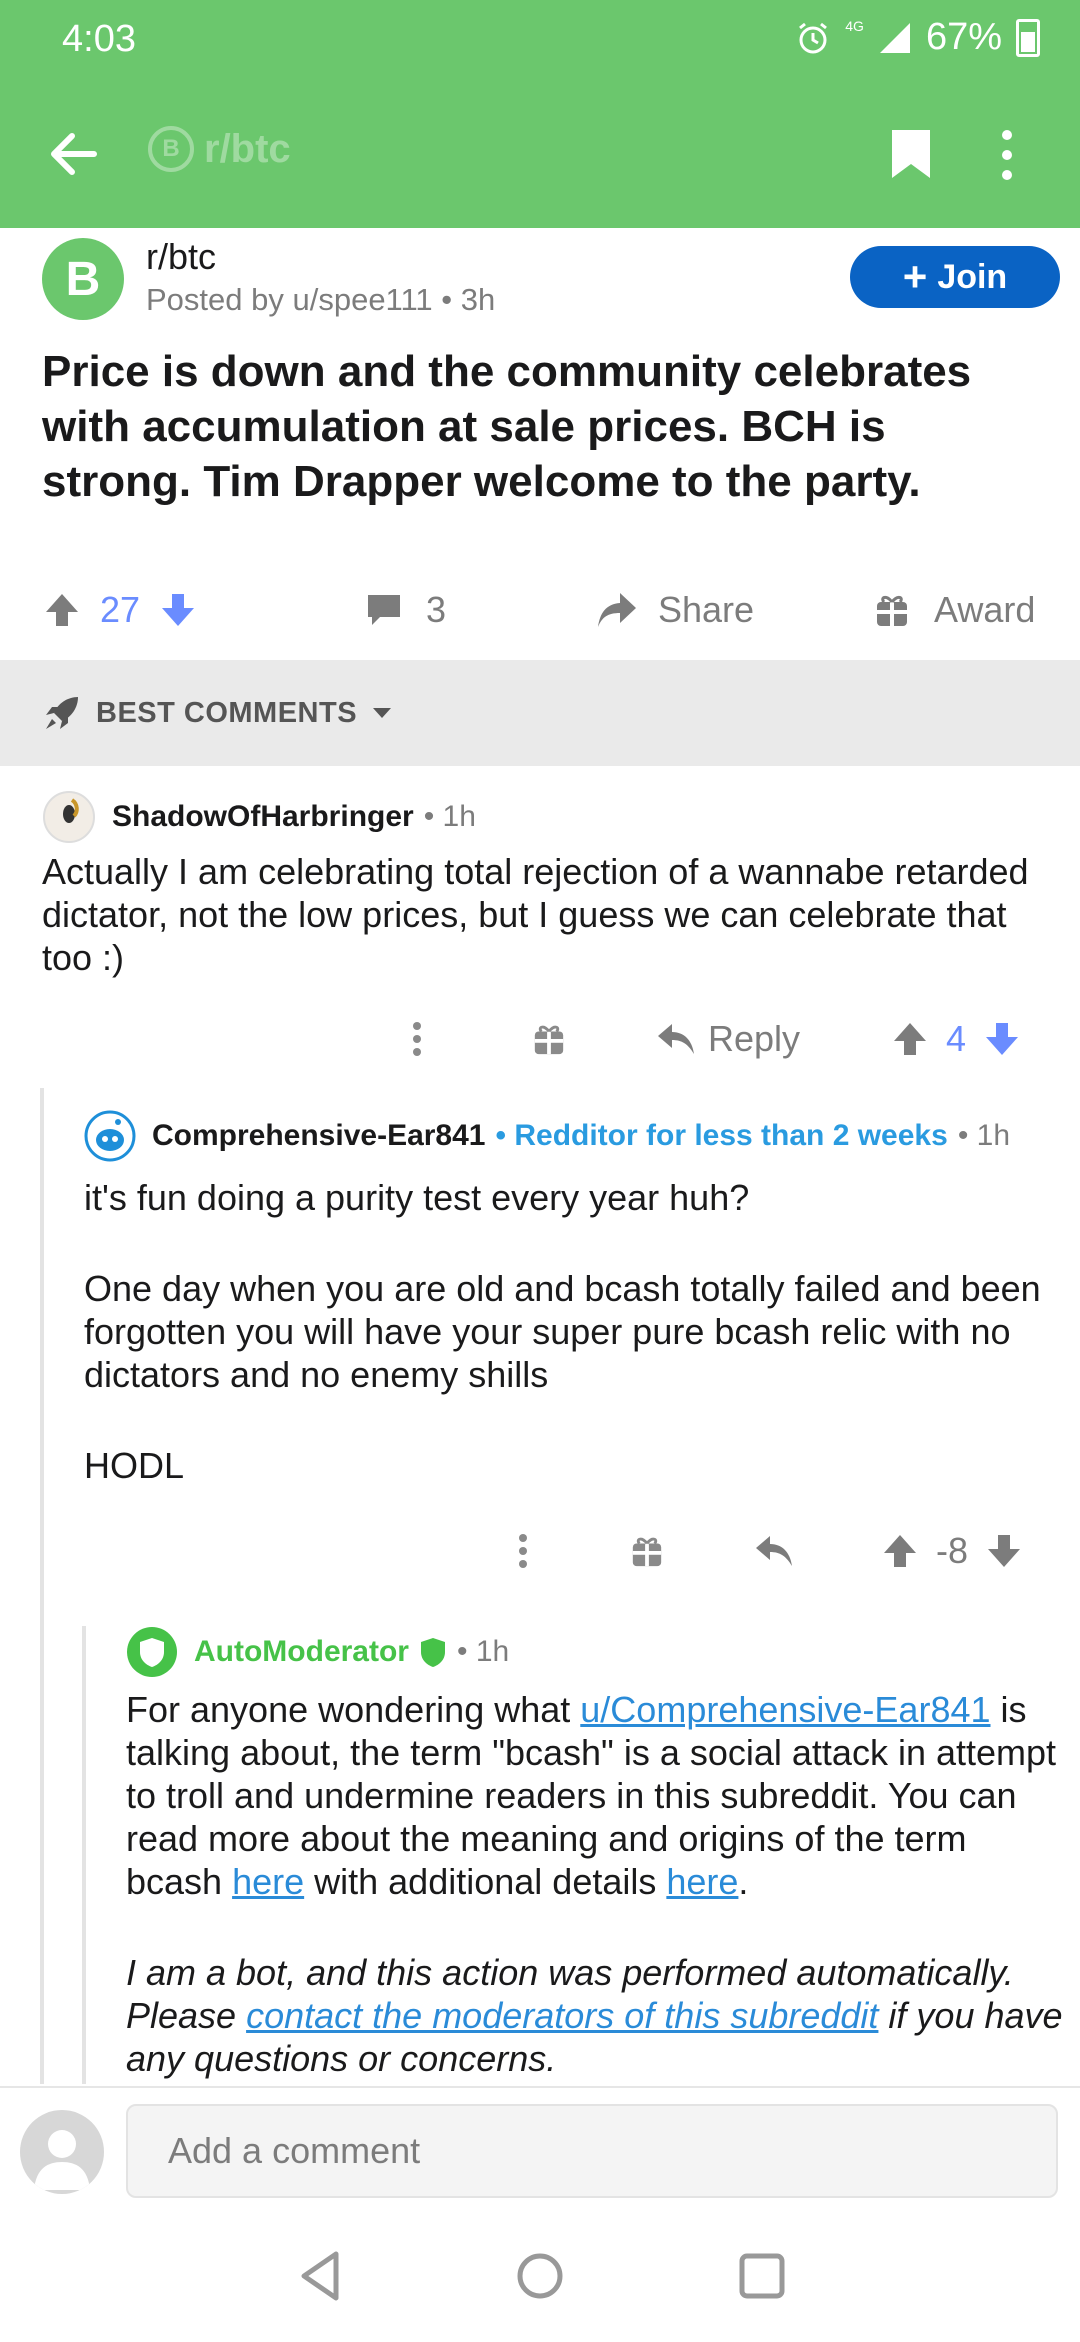 This screenshot has width=1080, height=2342. I want to click on comment-3-author: AutoModerator, so click(301, 1652).